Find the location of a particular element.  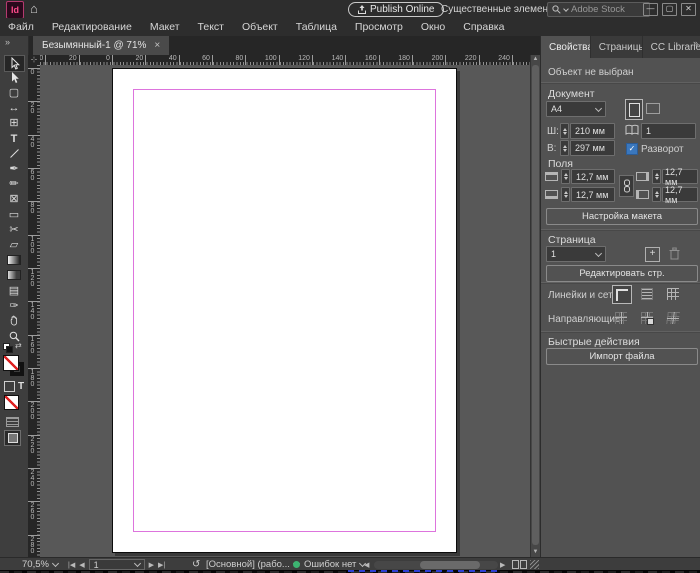

color-theme-tool: ✑ is located at coordinates (14, 305).